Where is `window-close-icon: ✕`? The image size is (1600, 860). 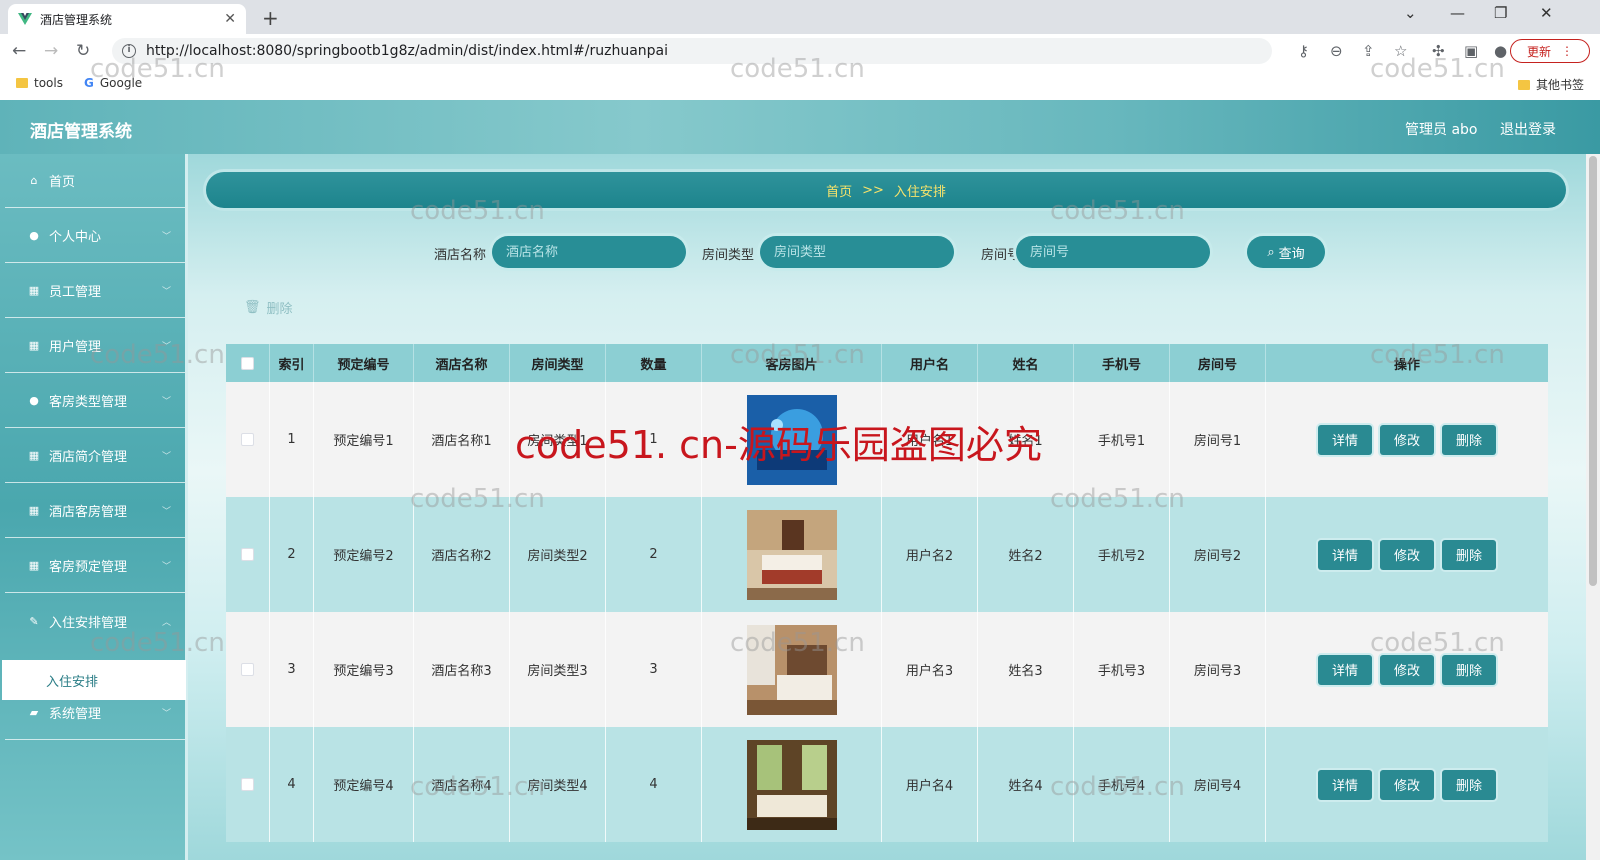
window-close-icon: ✕ is located at coordinates (1546, 13).